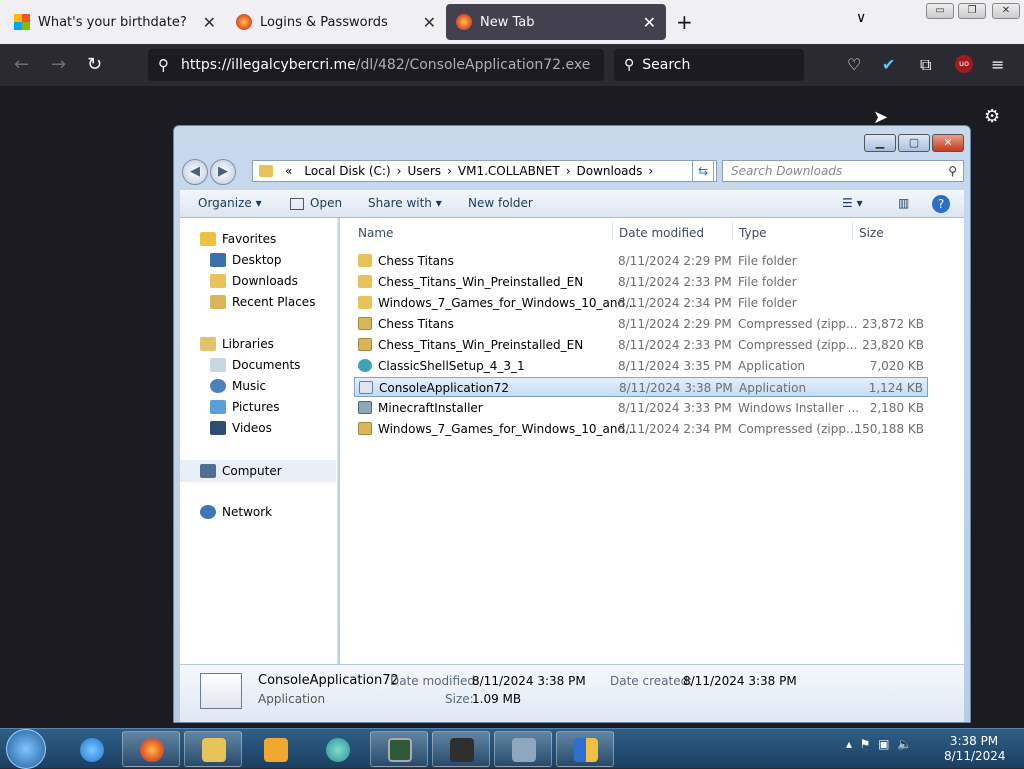 This screenshot has height=769, width=1024. I want to click on taskbar-firefox, so click(151, 749).